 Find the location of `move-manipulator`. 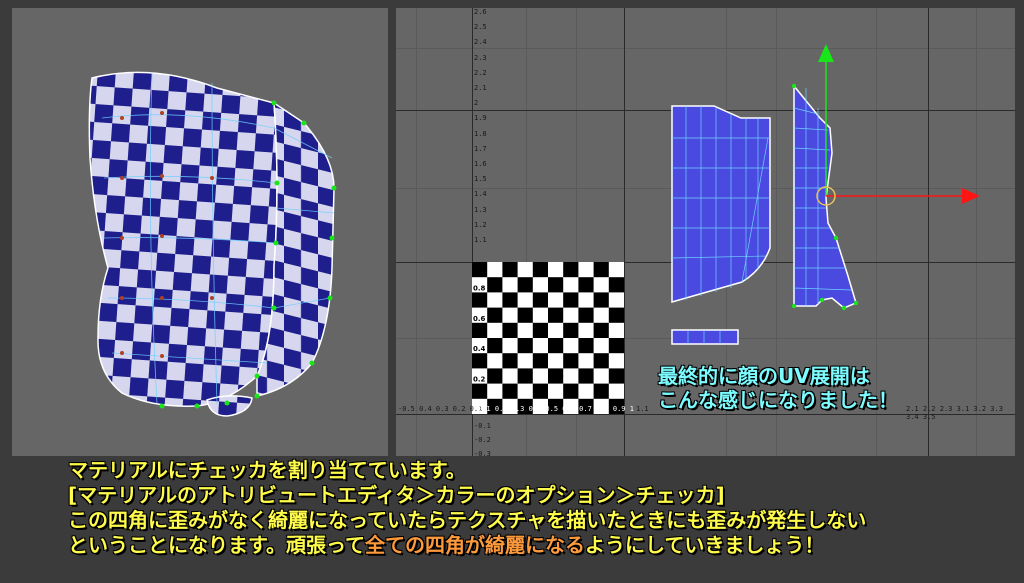

move-manipulator is located at coordinates (898, 125).